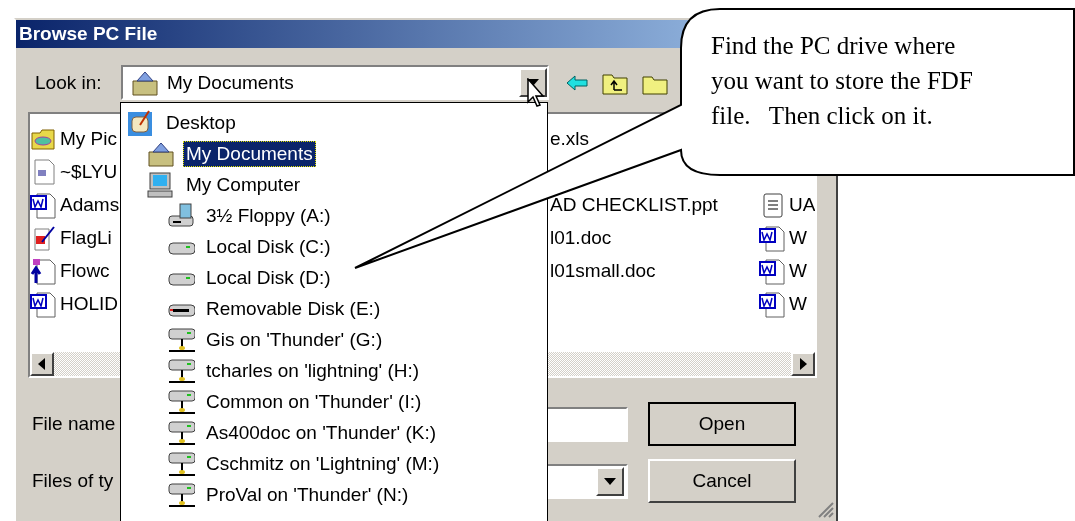 This screenshot has width=1075, height=521. I want to click on window-title: Browse PC File, so click(88, 34).